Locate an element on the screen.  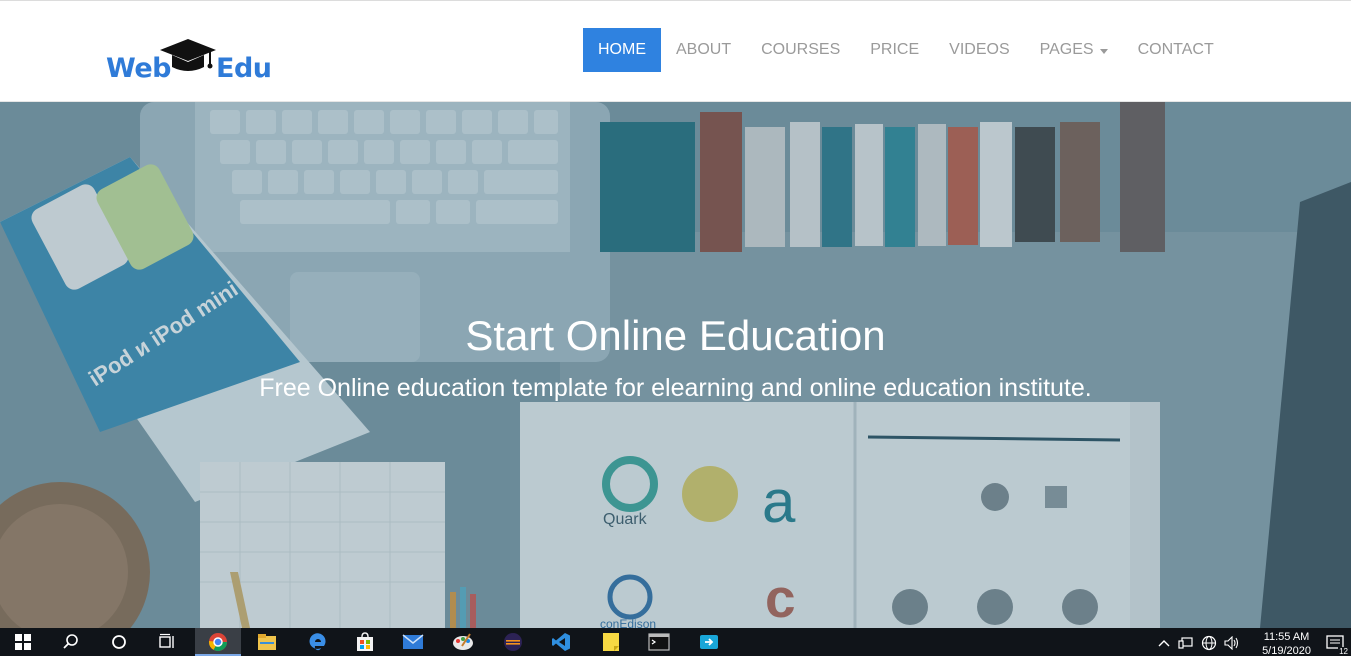
graduation-cap-icon is located at coordinates (188, 55).